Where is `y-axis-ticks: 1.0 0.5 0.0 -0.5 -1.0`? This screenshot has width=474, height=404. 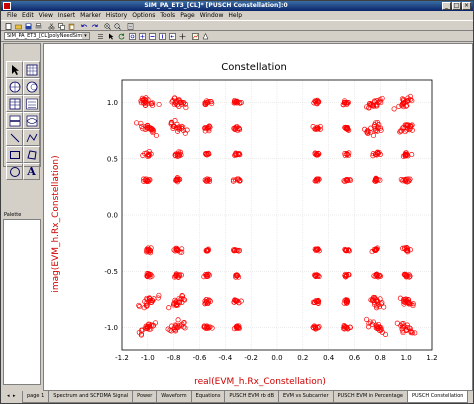
y-axis-ticks: 1.0 0.5 0.0 -0.5 -1.0 is located at coordinates (111, 215).